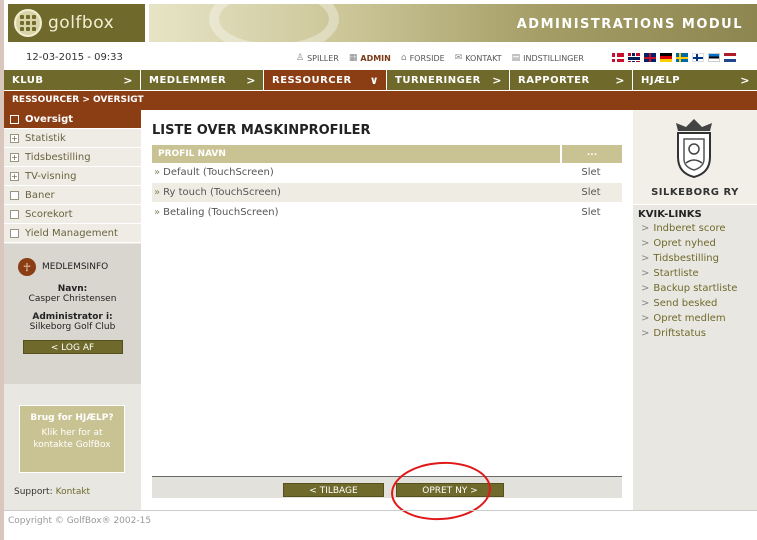  I want to click on double-chevron-icon: », so click(157, 192).